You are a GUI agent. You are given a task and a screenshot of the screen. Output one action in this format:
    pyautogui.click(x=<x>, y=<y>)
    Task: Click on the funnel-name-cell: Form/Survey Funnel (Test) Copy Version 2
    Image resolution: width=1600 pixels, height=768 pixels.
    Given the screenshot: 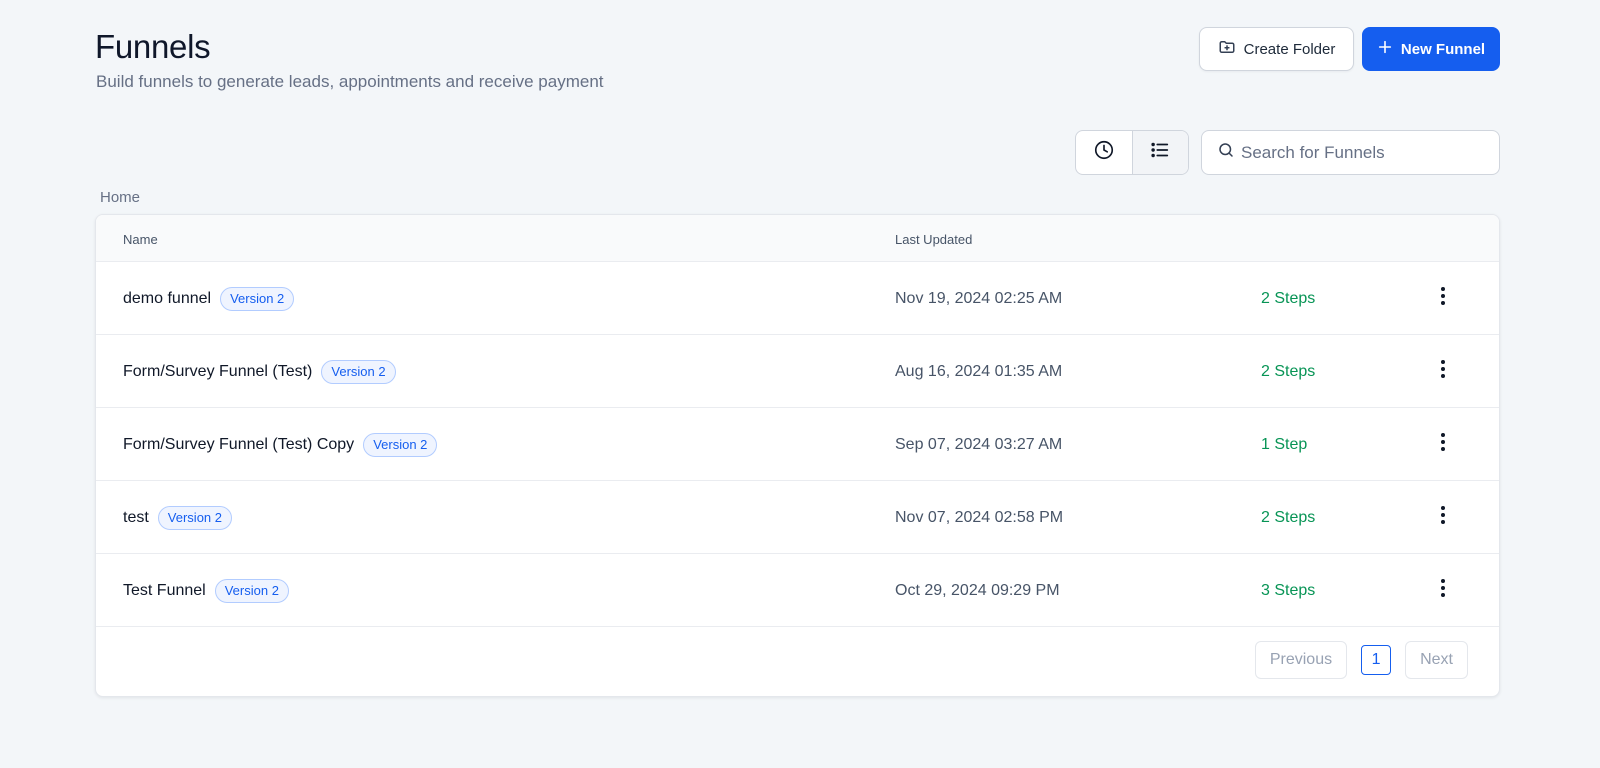 What is the action you would take?
    pyautogui.click(x=280, y=444)
    